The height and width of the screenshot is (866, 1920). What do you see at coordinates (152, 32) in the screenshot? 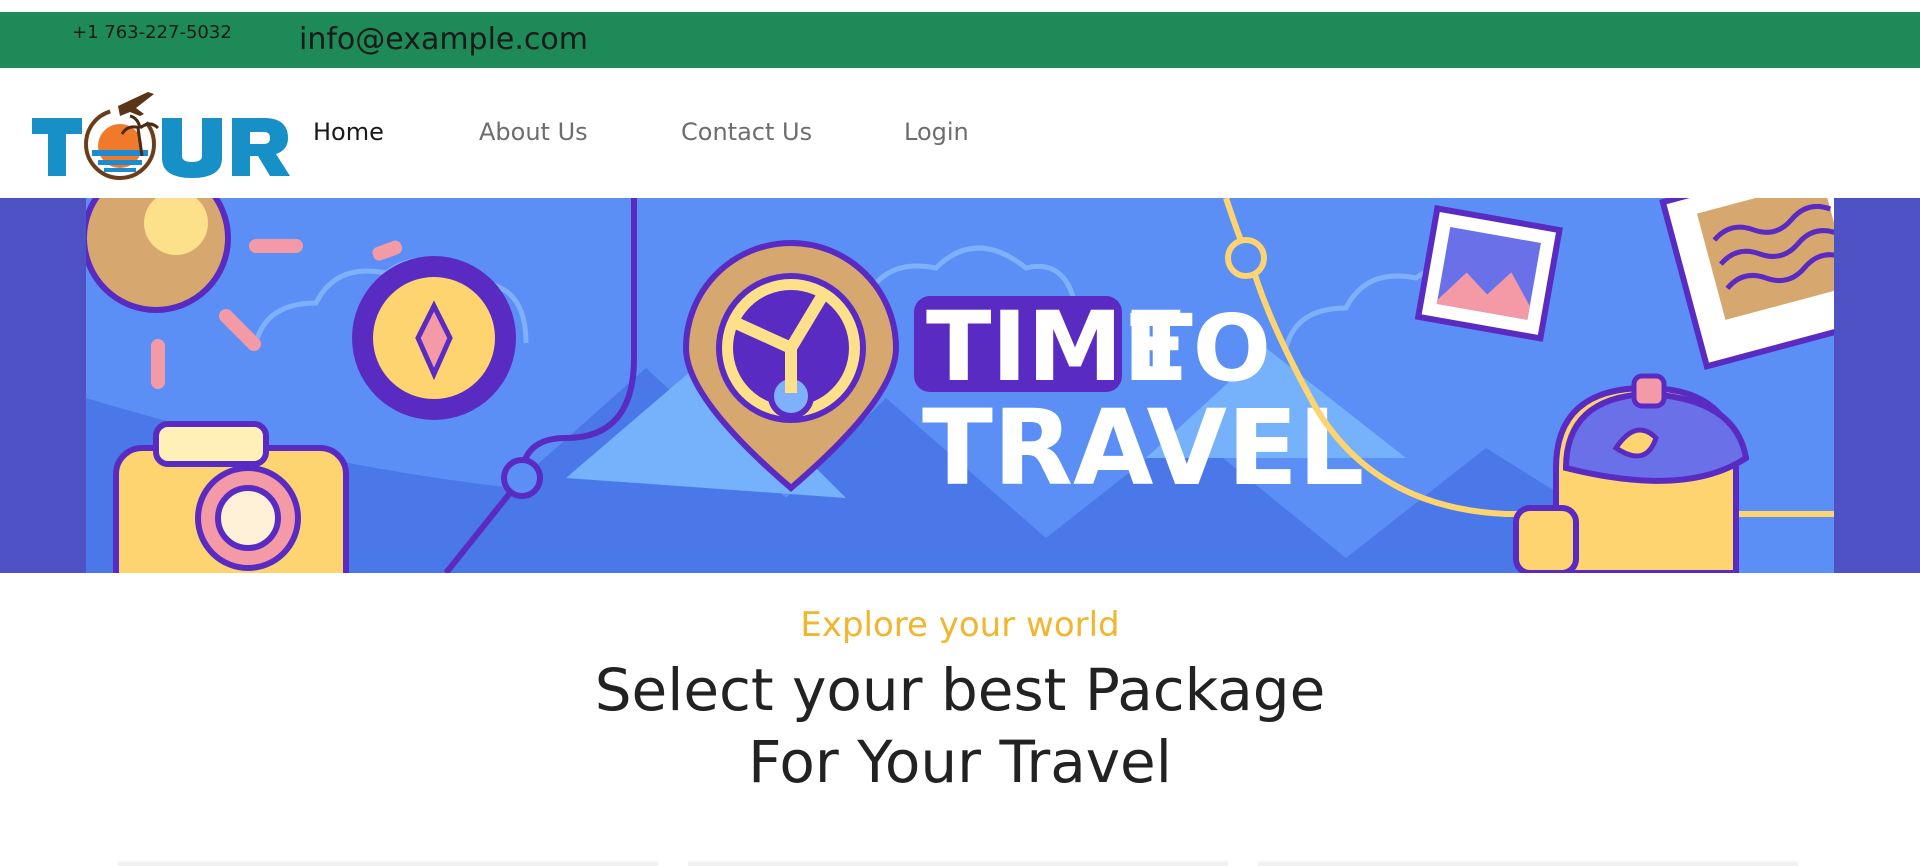
I see `phone-number: +1 763-227-5032` at bounding box center [152, 32].